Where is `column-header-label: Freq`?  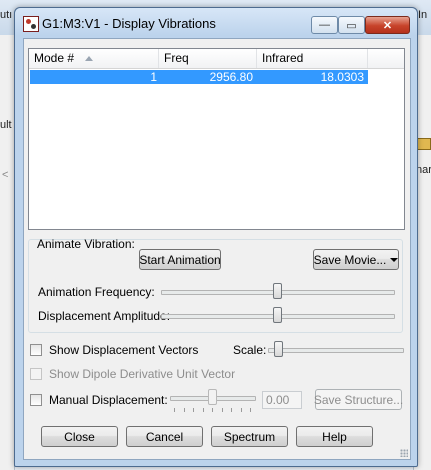 column-header-label: Freq is located at coordinates (176, 58).